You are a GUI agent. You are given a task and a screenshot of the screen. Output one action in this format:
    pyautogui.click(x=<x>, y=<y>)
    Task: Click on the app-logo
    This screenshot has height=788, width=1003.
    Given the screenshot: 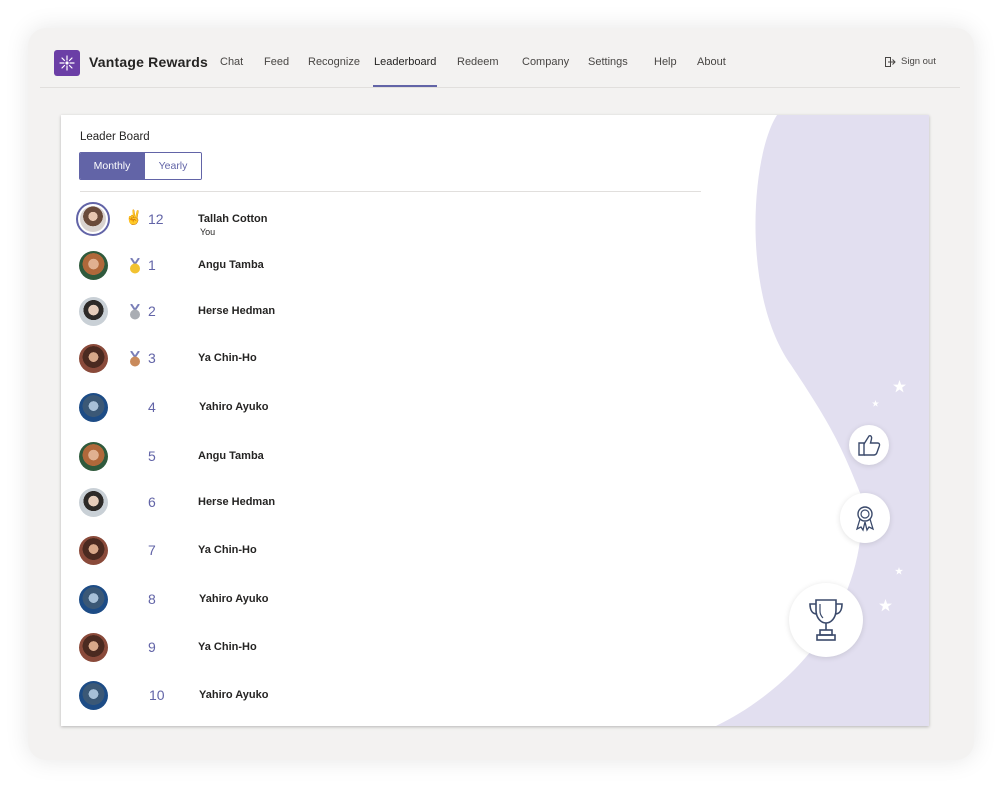 What is the action you would take?
    pyautogui.click(x=67, y=63)
    